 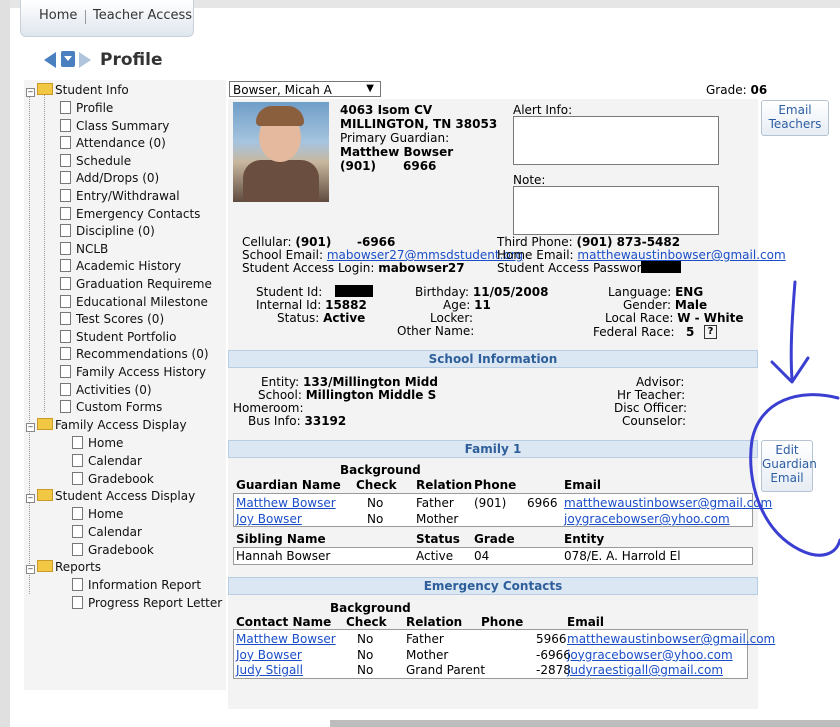 I want to click on guardian-name-link: Joy Bowser, so click(x=269, y=519).